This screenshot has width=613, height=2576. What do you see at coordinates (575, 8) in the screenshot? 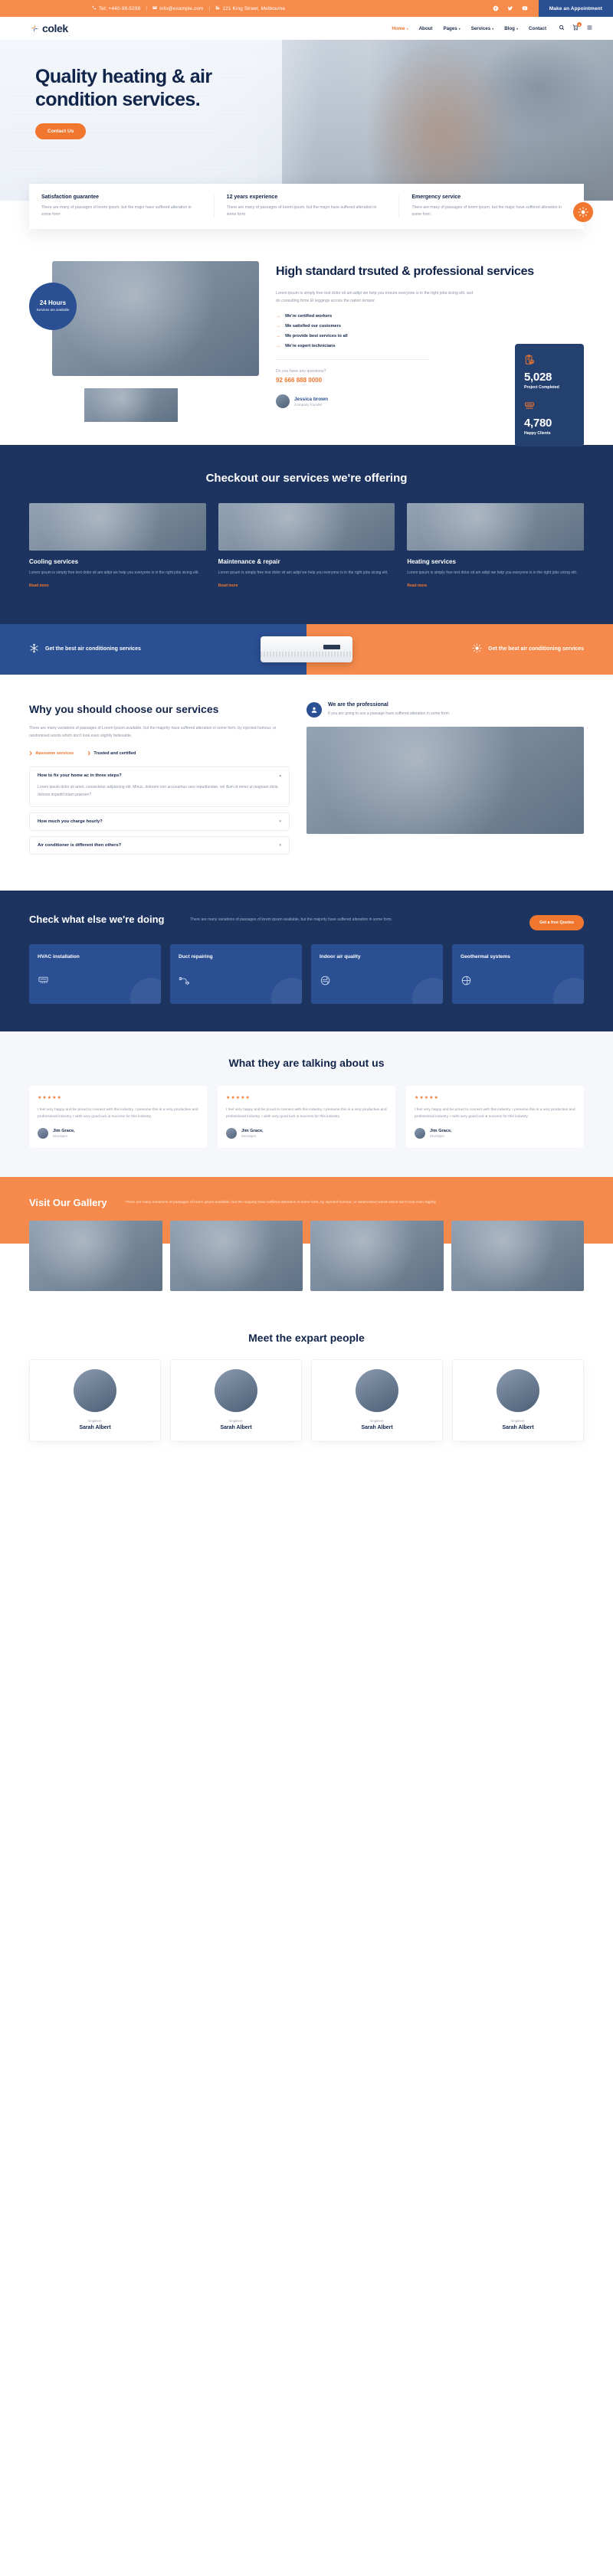
I see `make-appointment-button: Make an Appointment` at bounding box center [575, 8].